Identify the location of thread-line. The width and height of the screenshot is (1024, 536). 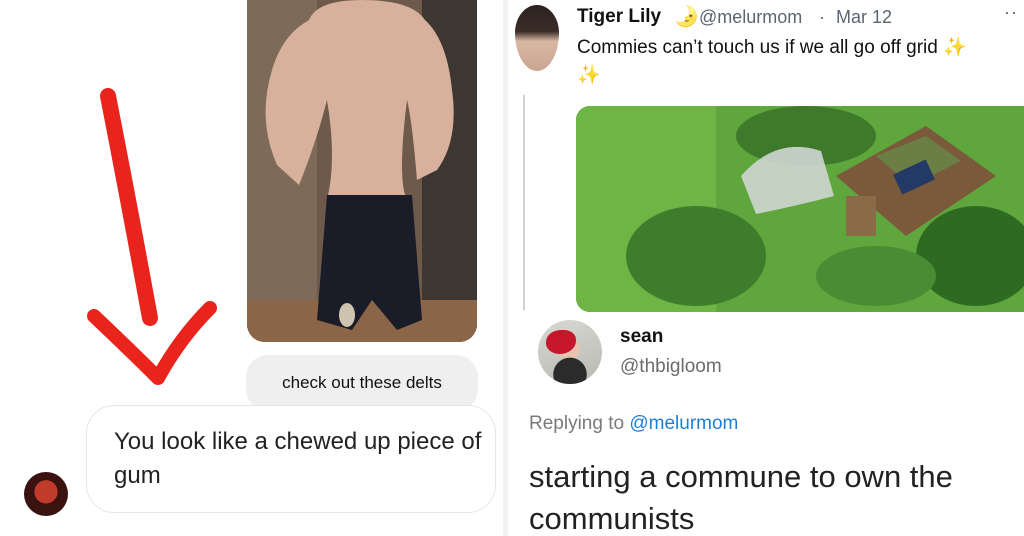
(524, 202).